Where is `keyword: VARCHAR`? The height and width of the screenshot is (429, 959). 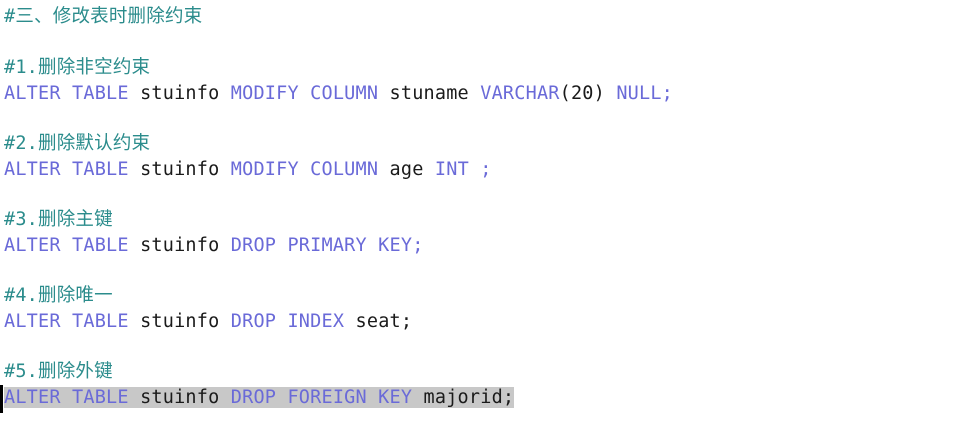
keyword: VARCHAR is located at coordinates (520, 93).